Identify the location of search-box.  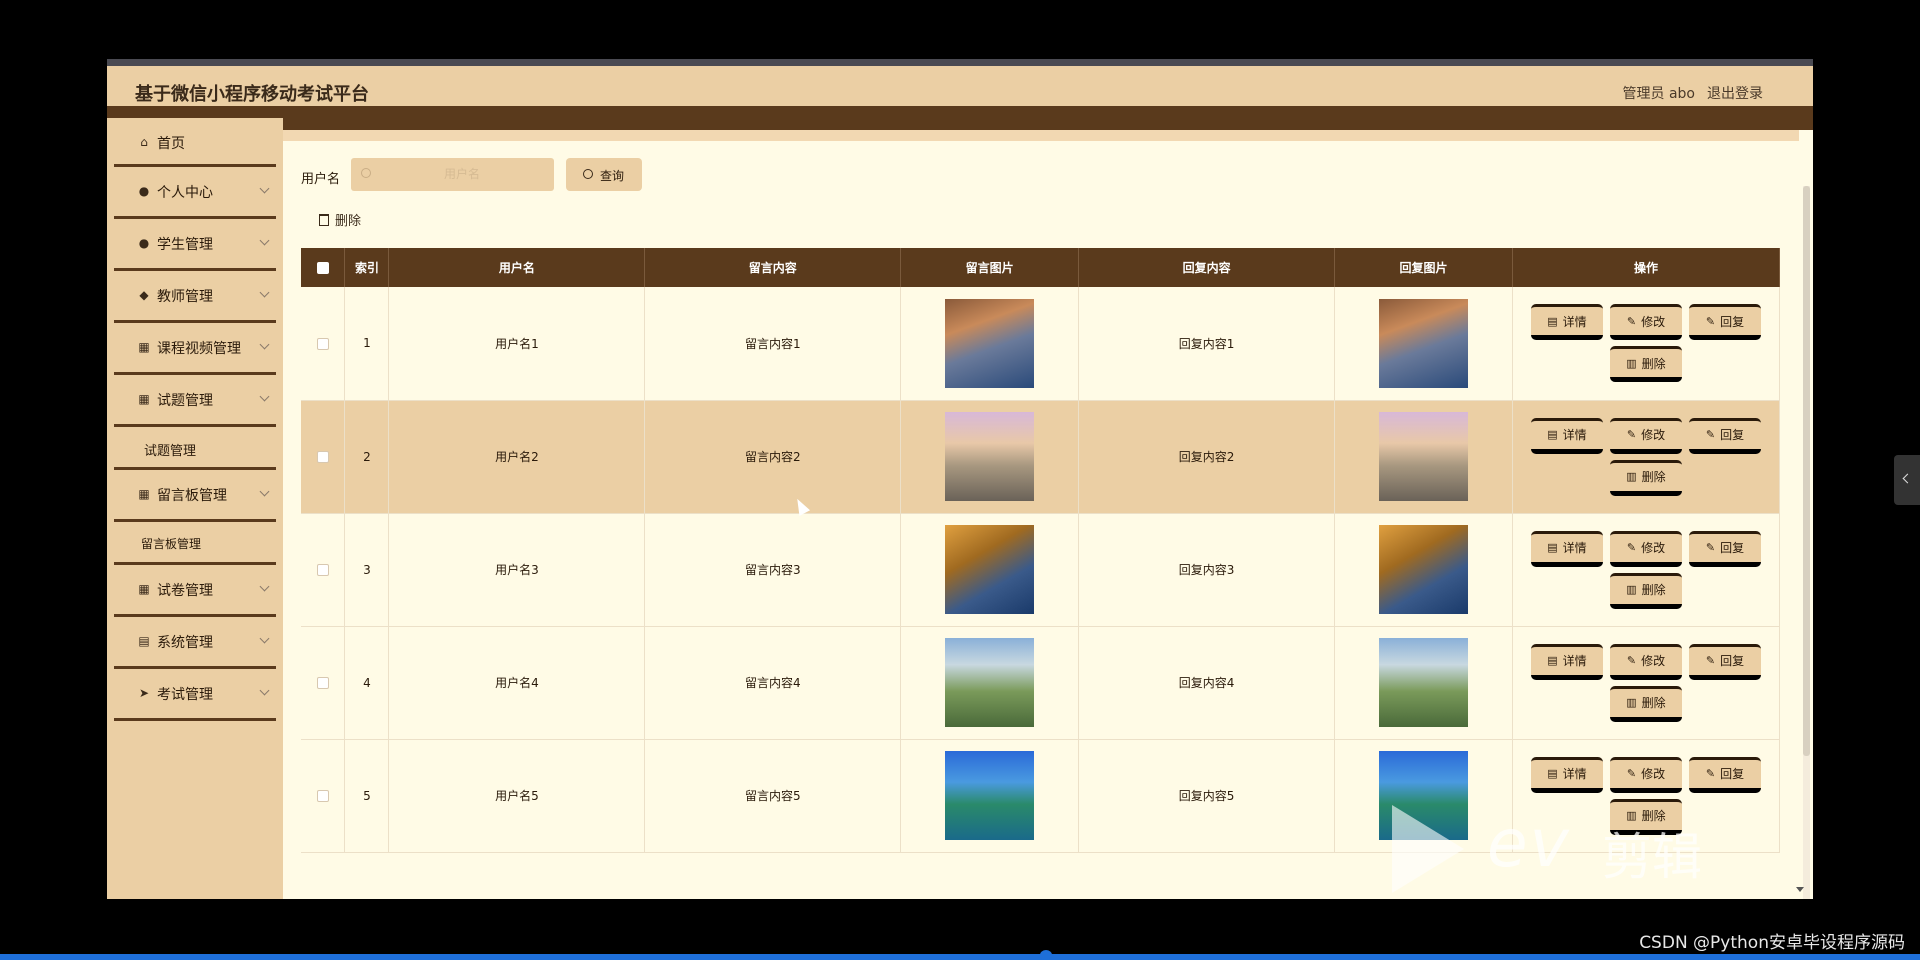
(452, 174).